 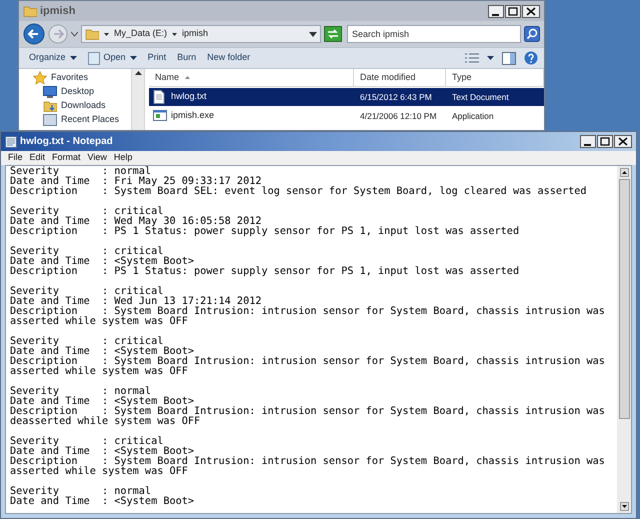 What do you see at coordinates (97, 158) in the screenshot?
I see `menu-item: View` at bounding box center [97, 158].